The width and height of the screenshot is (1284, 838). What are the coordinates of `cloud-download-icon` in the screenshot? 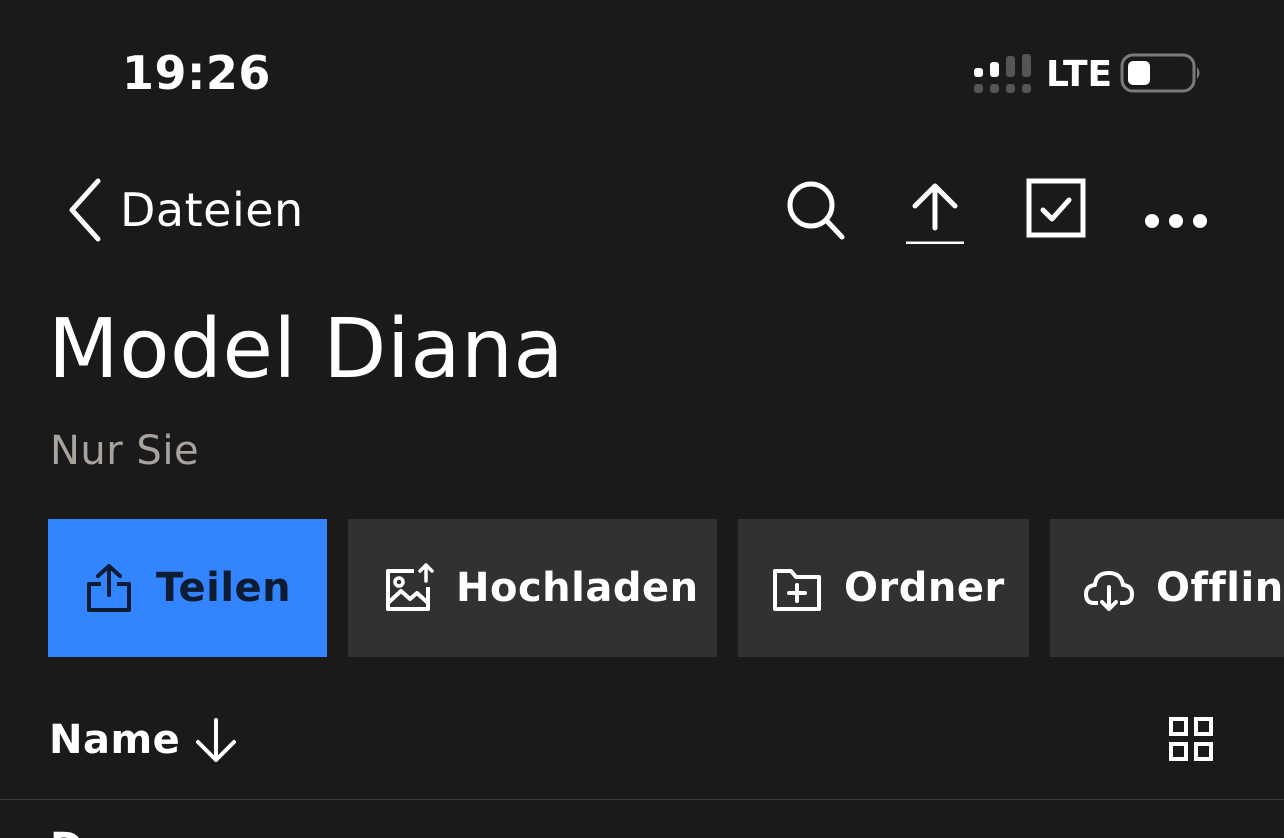 It's located at (1109, 591).